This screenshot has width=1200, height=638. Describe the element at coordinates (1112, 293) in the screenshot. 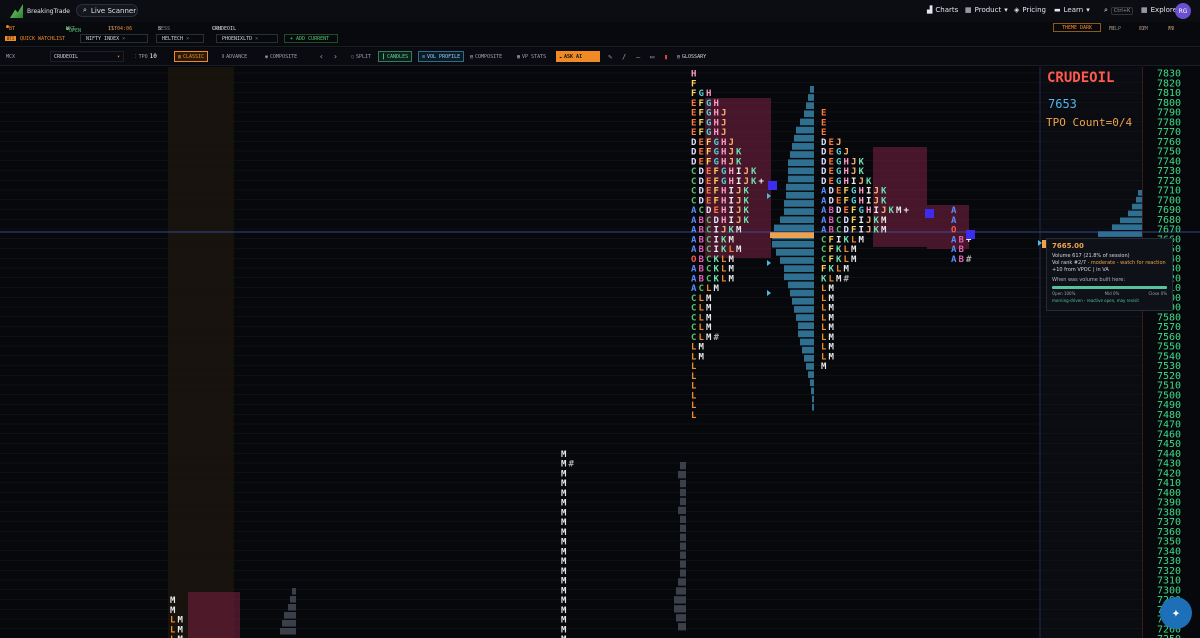

I see `tooltip-mid: Mid 0%` at that location.